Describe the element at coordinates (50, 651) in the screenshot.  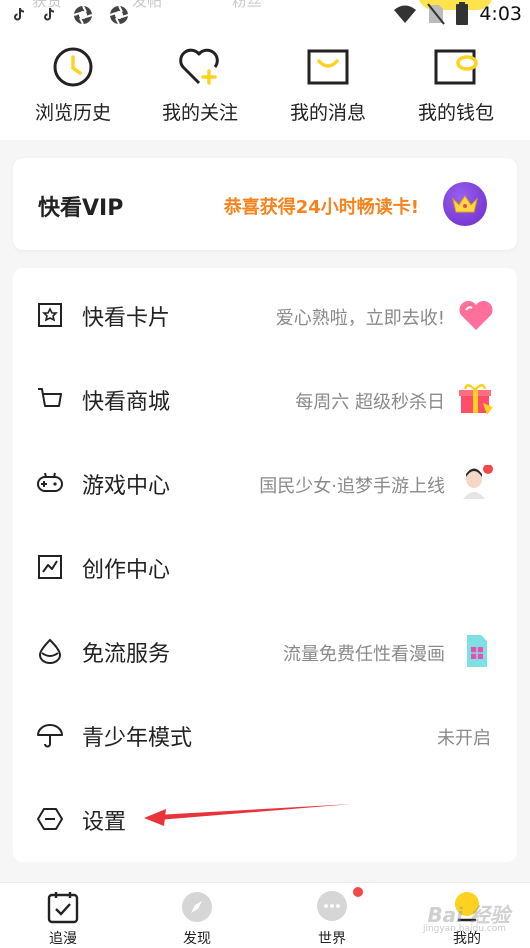
I see `drop-icon` at that location.